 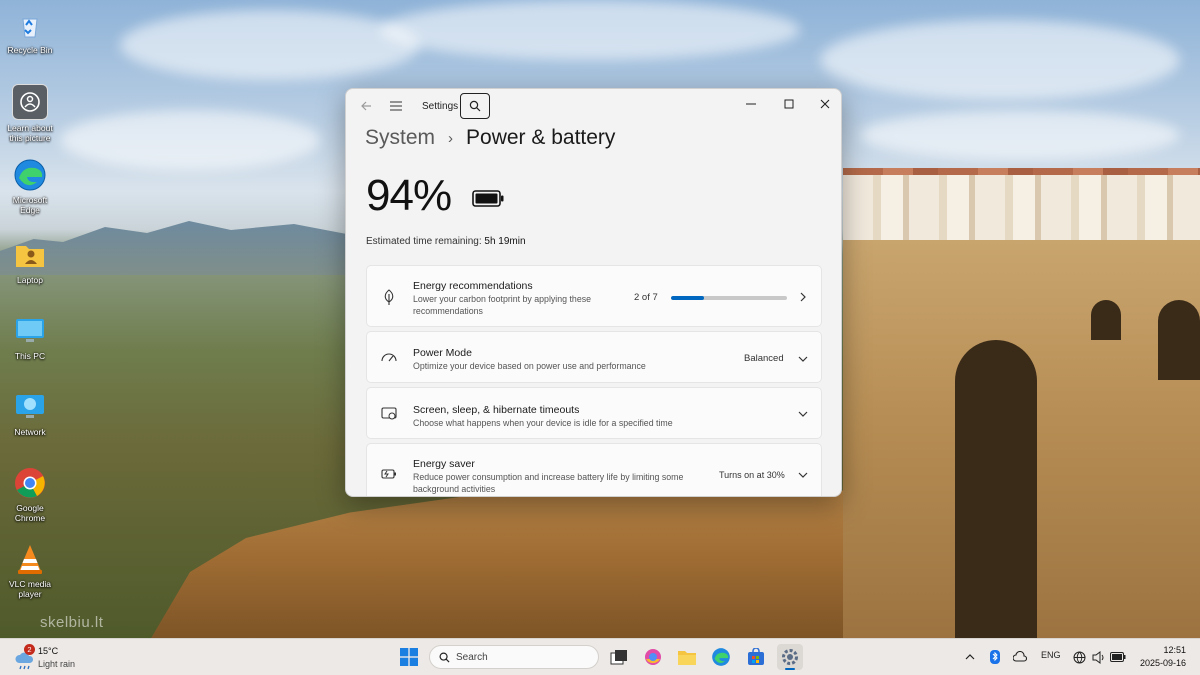 I want to click on nav-menu-button, so click(x=396, y=106).